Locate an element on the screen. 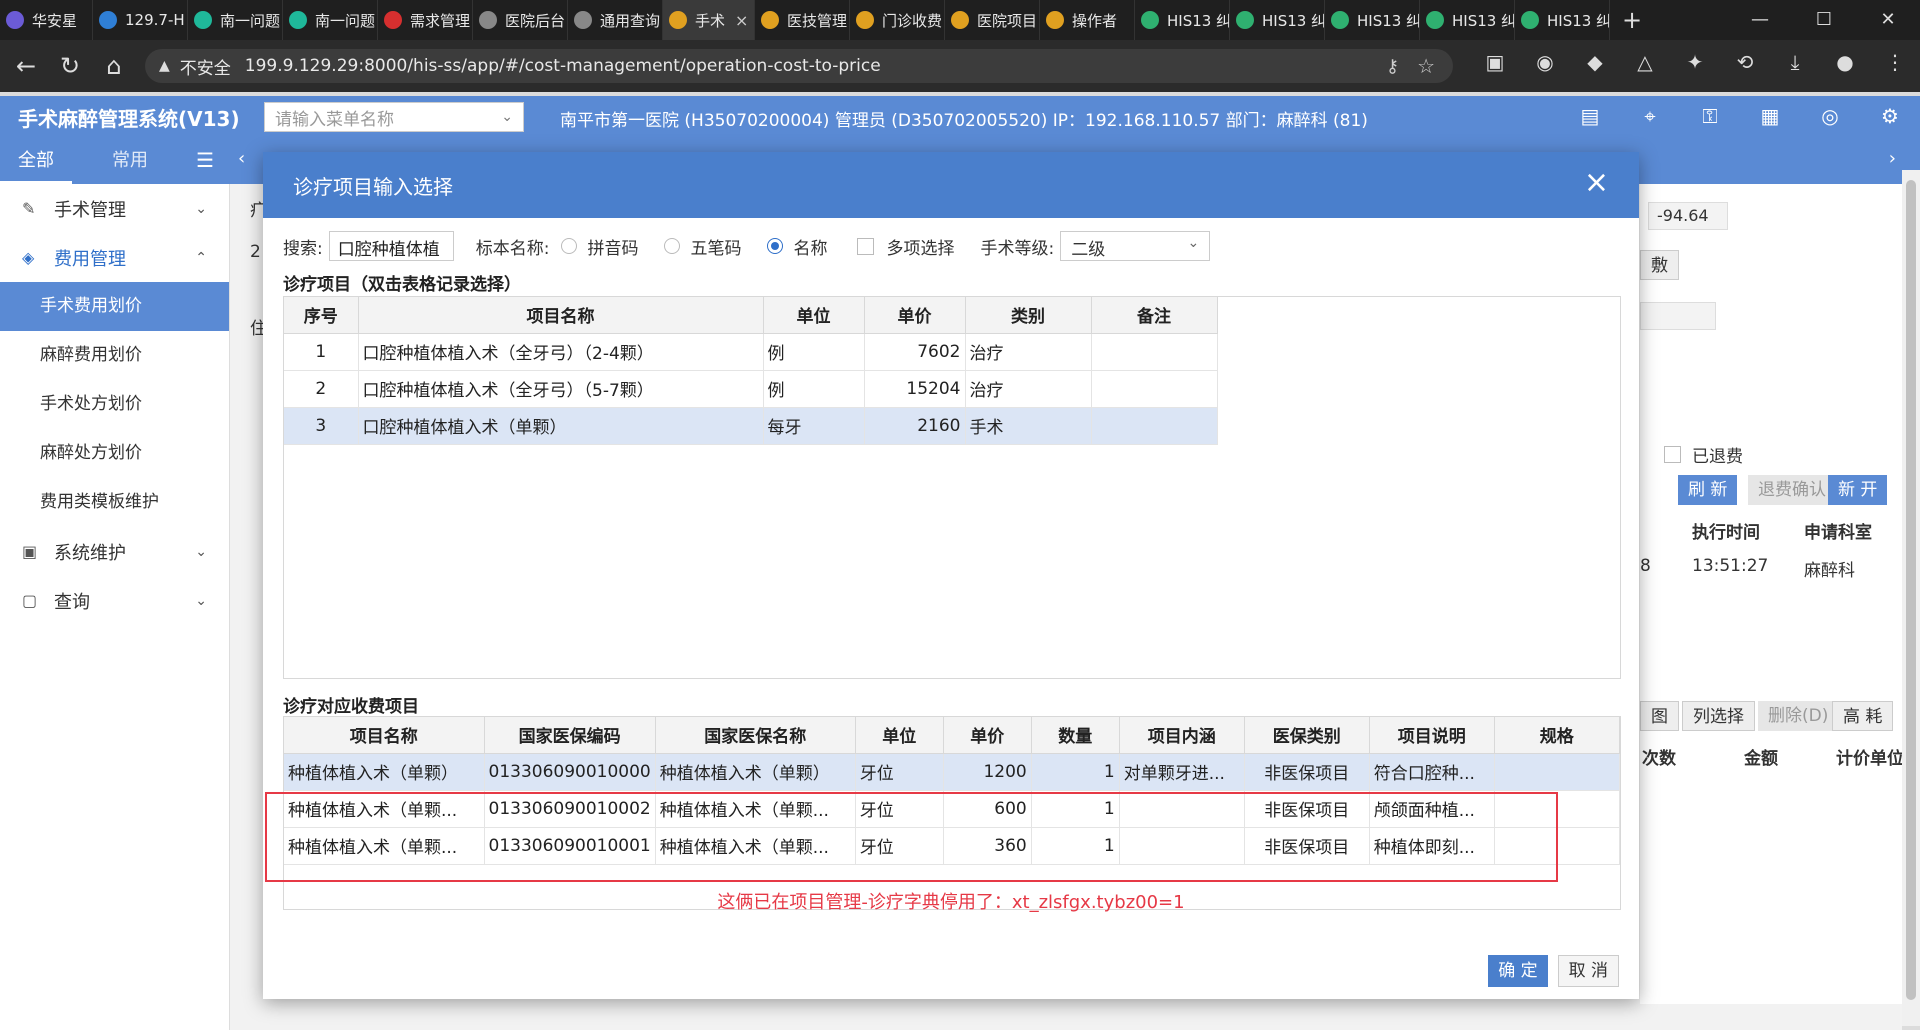 This screenshot has height=1030, width=1920. sidebar-group-cost: ◈ 费用管理 ⌃ is located at coordinates (114, 257).